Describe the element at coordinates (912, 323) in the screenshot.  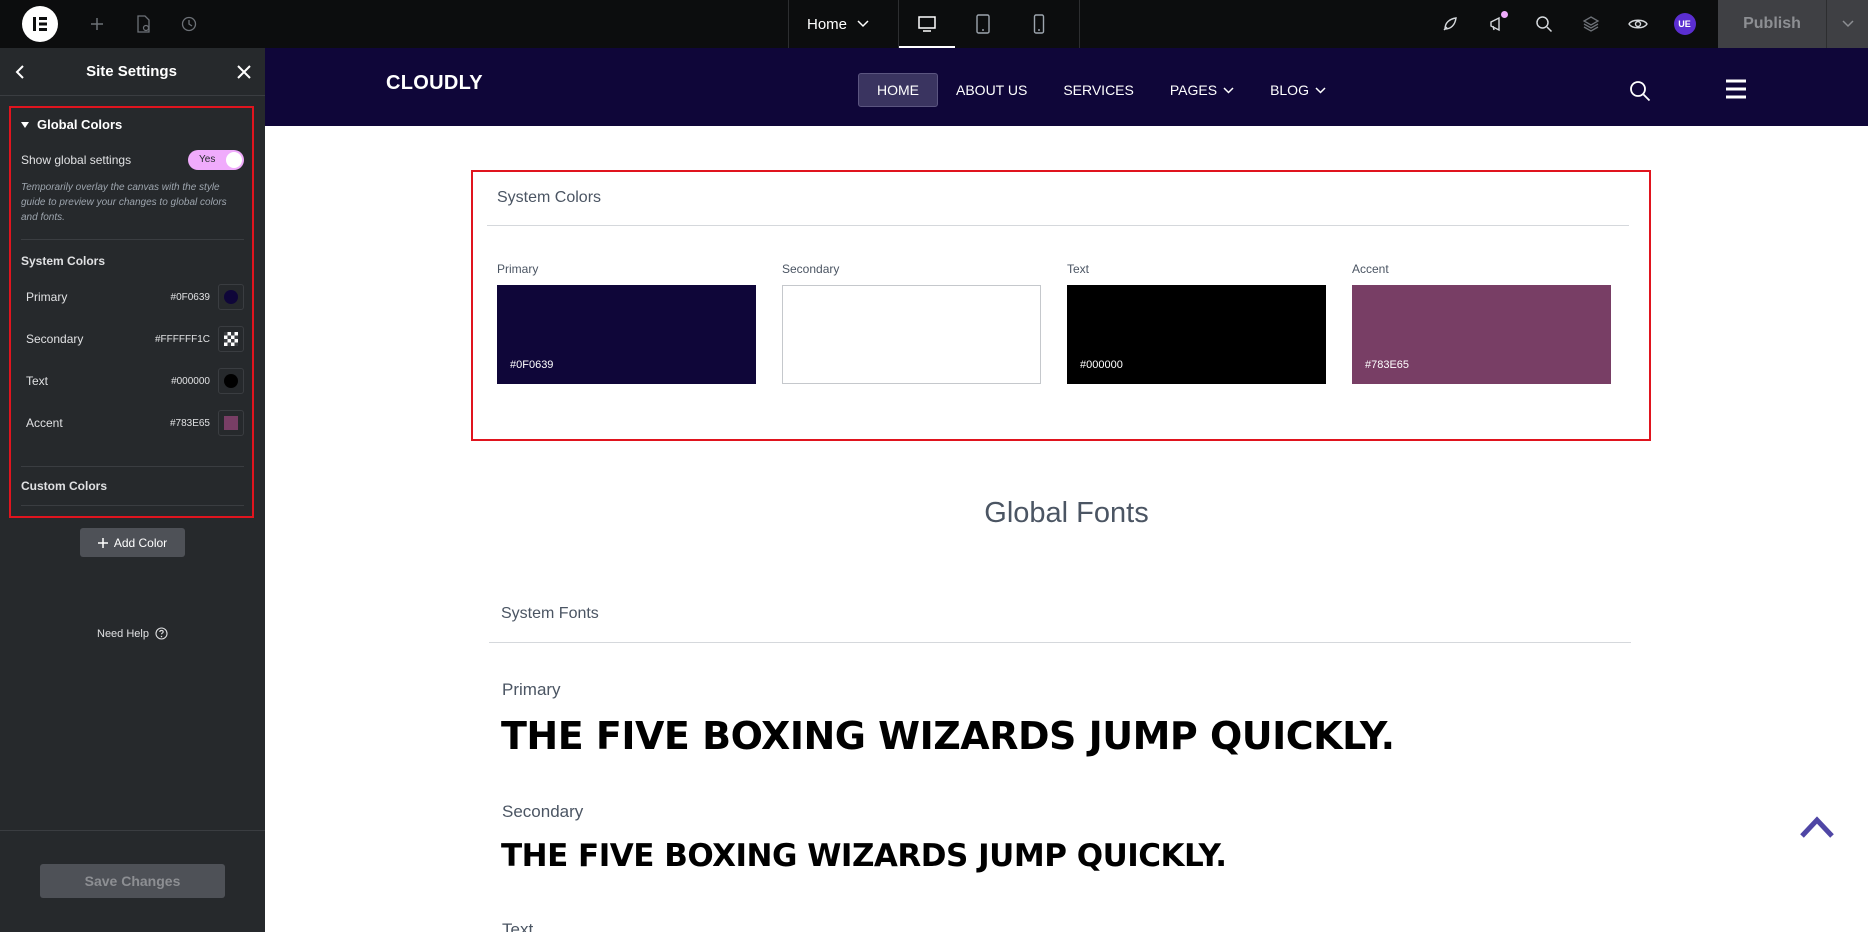
I see `swatch-secondary: Secondary` at that location.